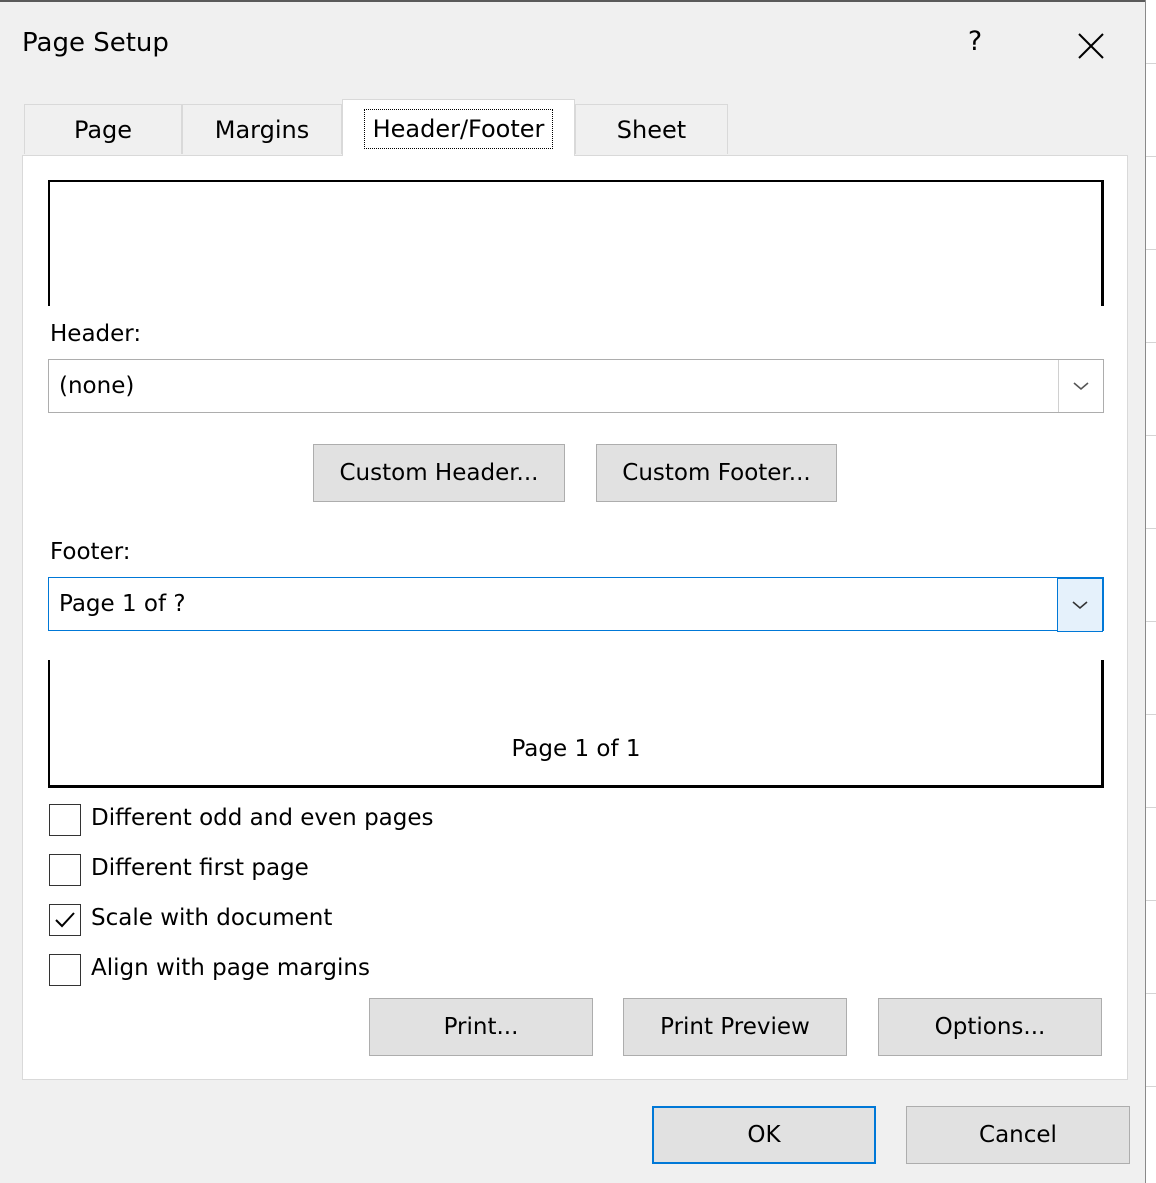 This screenshot has height=1183, width=1156. What do you see at coordinates (95, 43) in the screenshot?
I see `dialog-title: Page Setup` at bounding box center [95, 43].